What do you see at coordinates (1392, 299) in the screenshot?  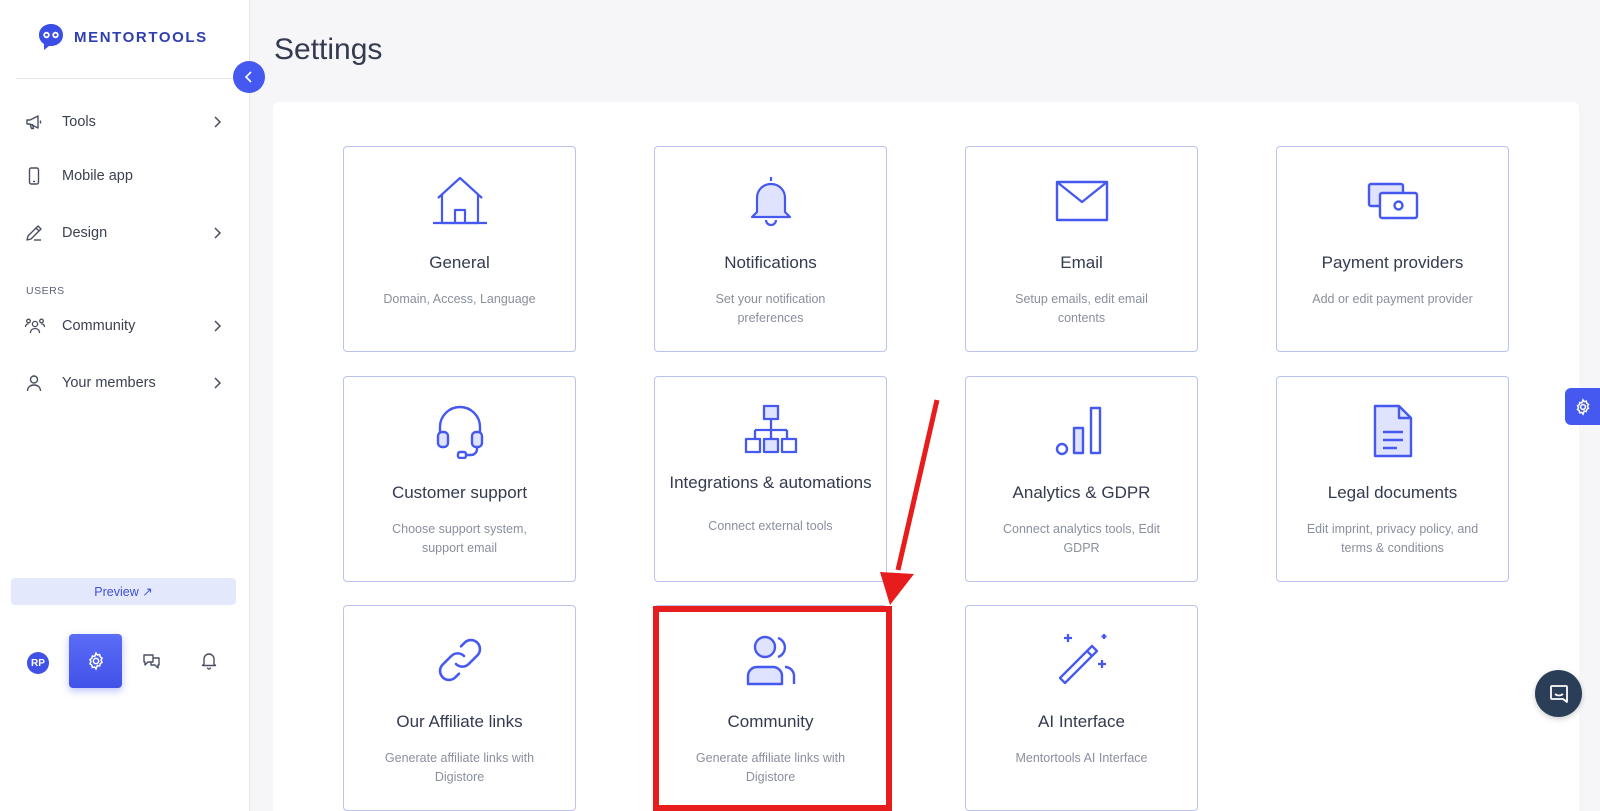 I see `card-description: Add or edit payment provider` at bounding box center [1392, 299].